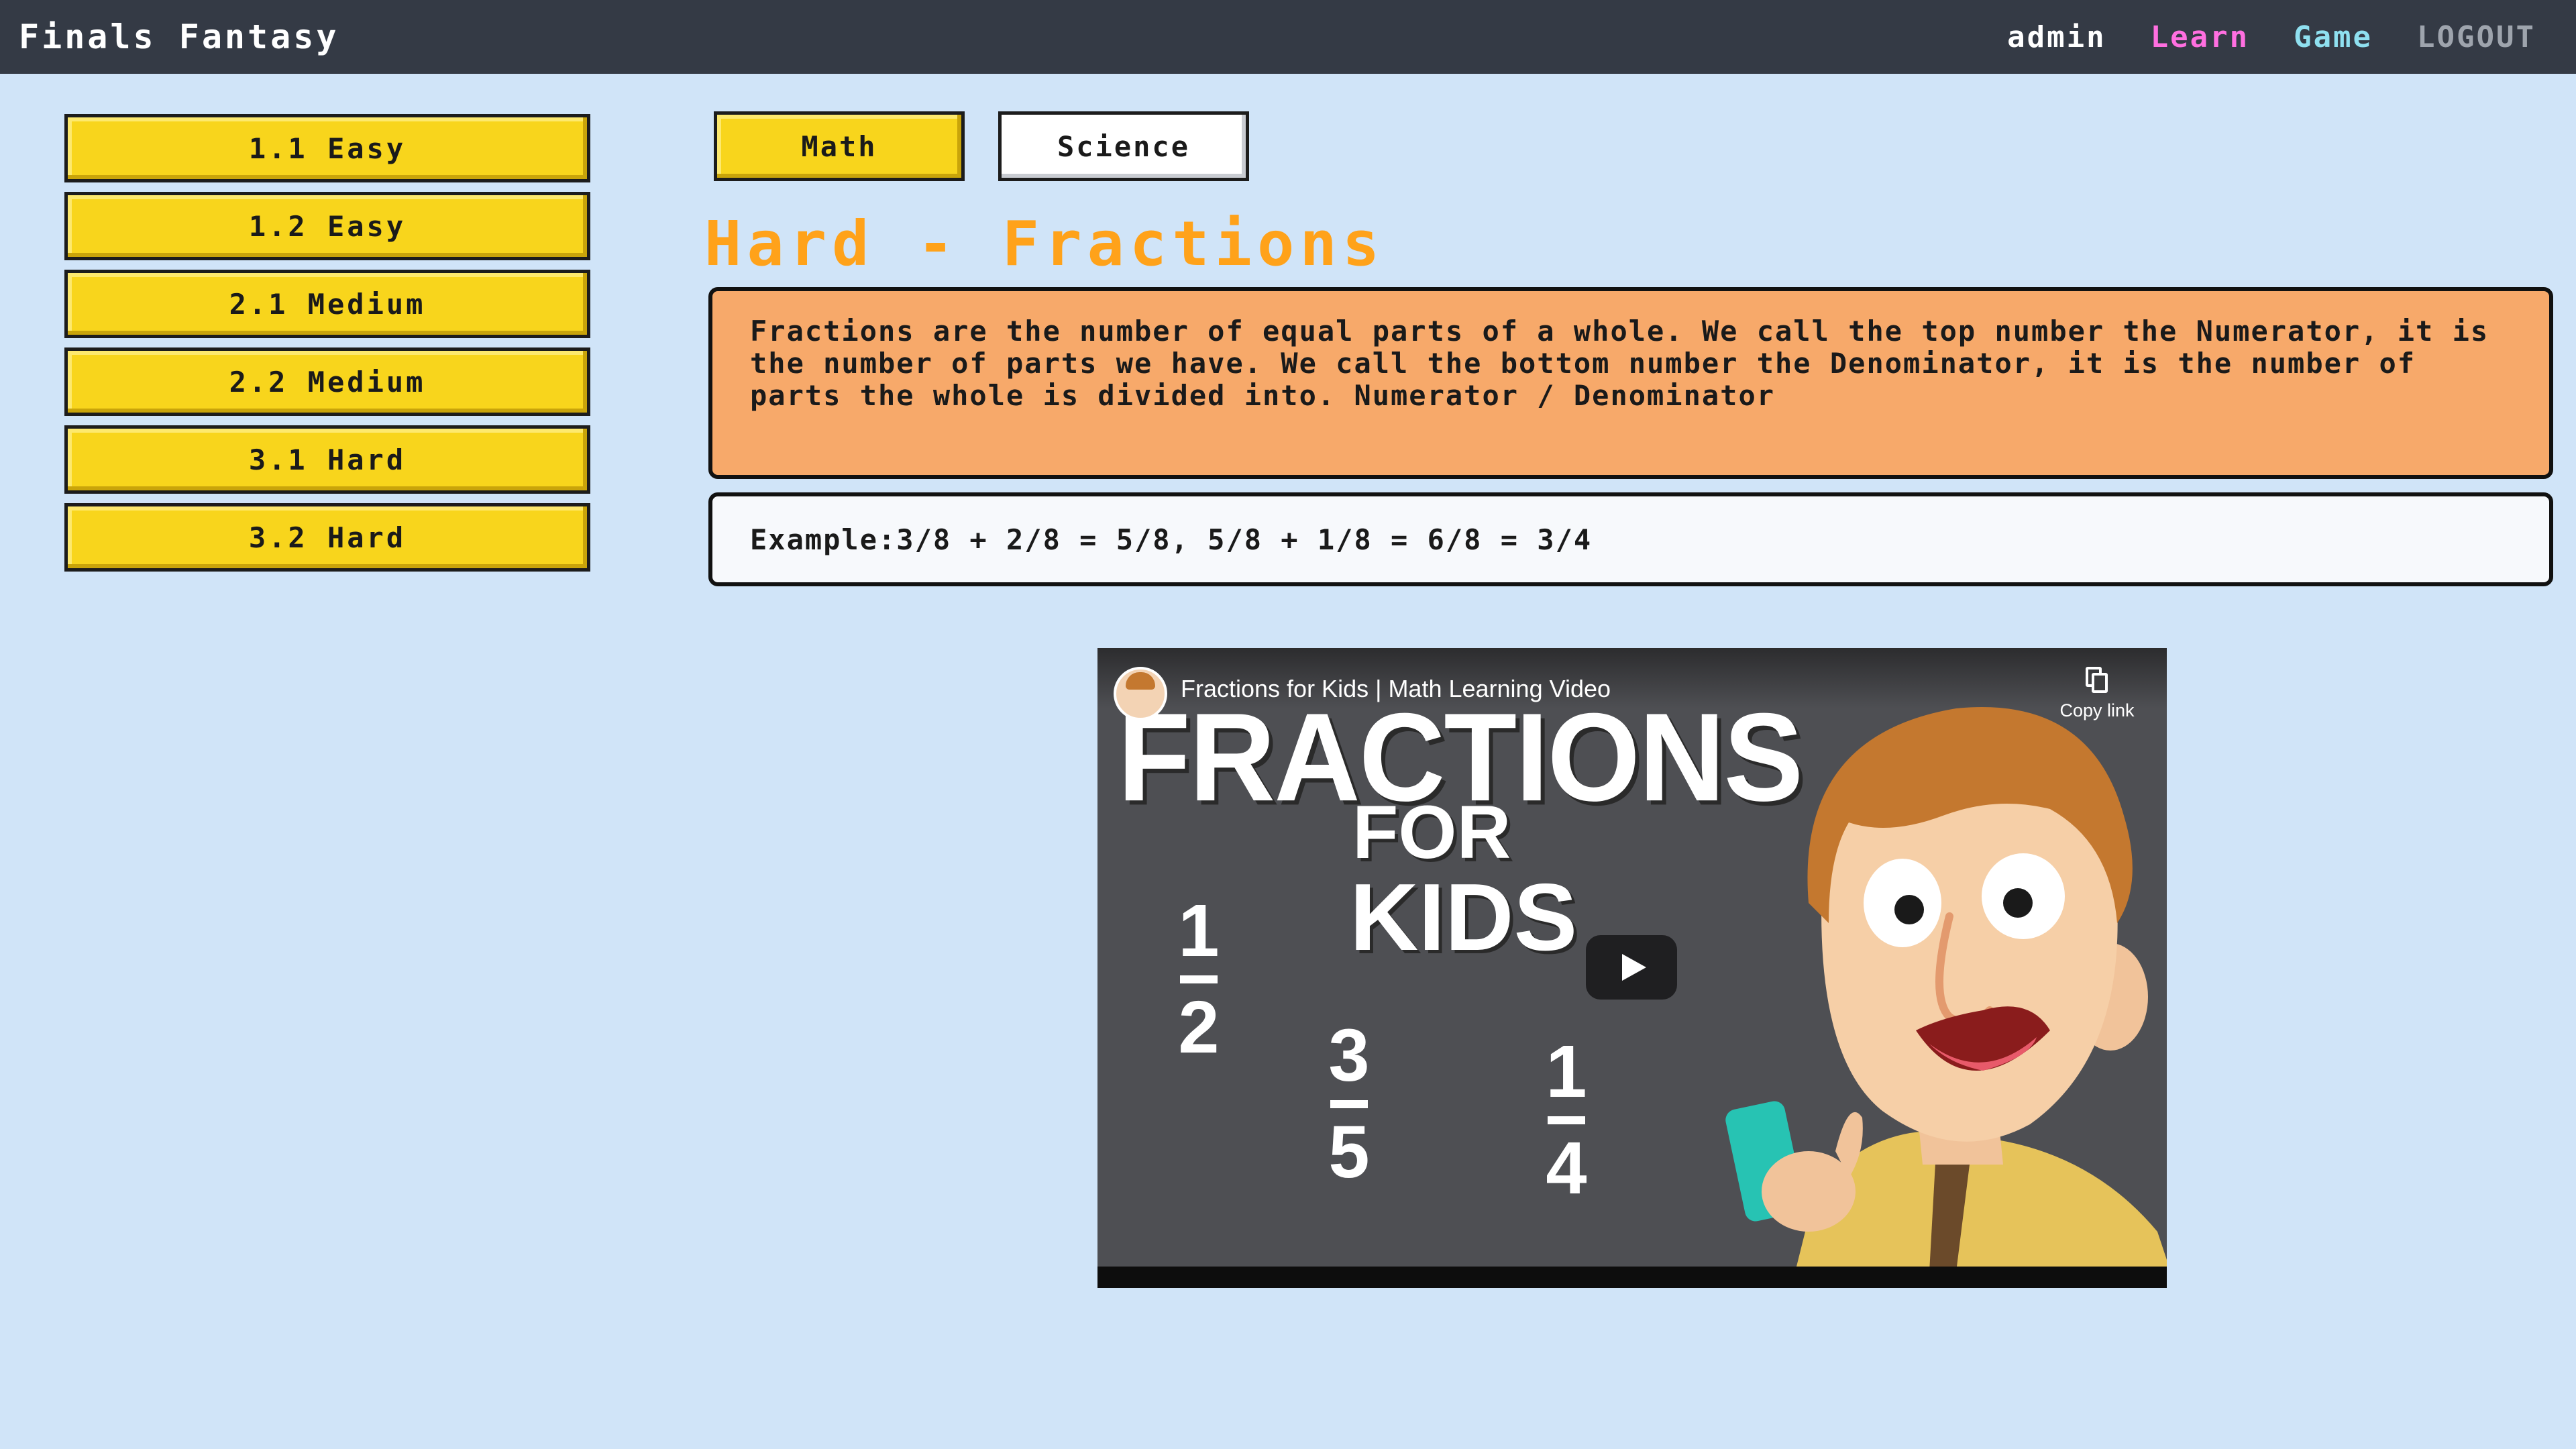 The height and width of the screenshot is (1449, 2576). What do you see at coordinates (2333, 37) in the screenshot?
I see `nav-game-link: Game` at bounding box center [2333, 37].